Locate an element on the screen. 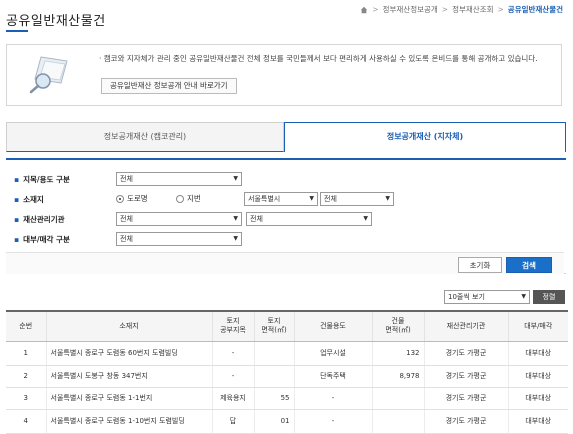  cell-land-area: 01 is located at coordinates (273, 421).